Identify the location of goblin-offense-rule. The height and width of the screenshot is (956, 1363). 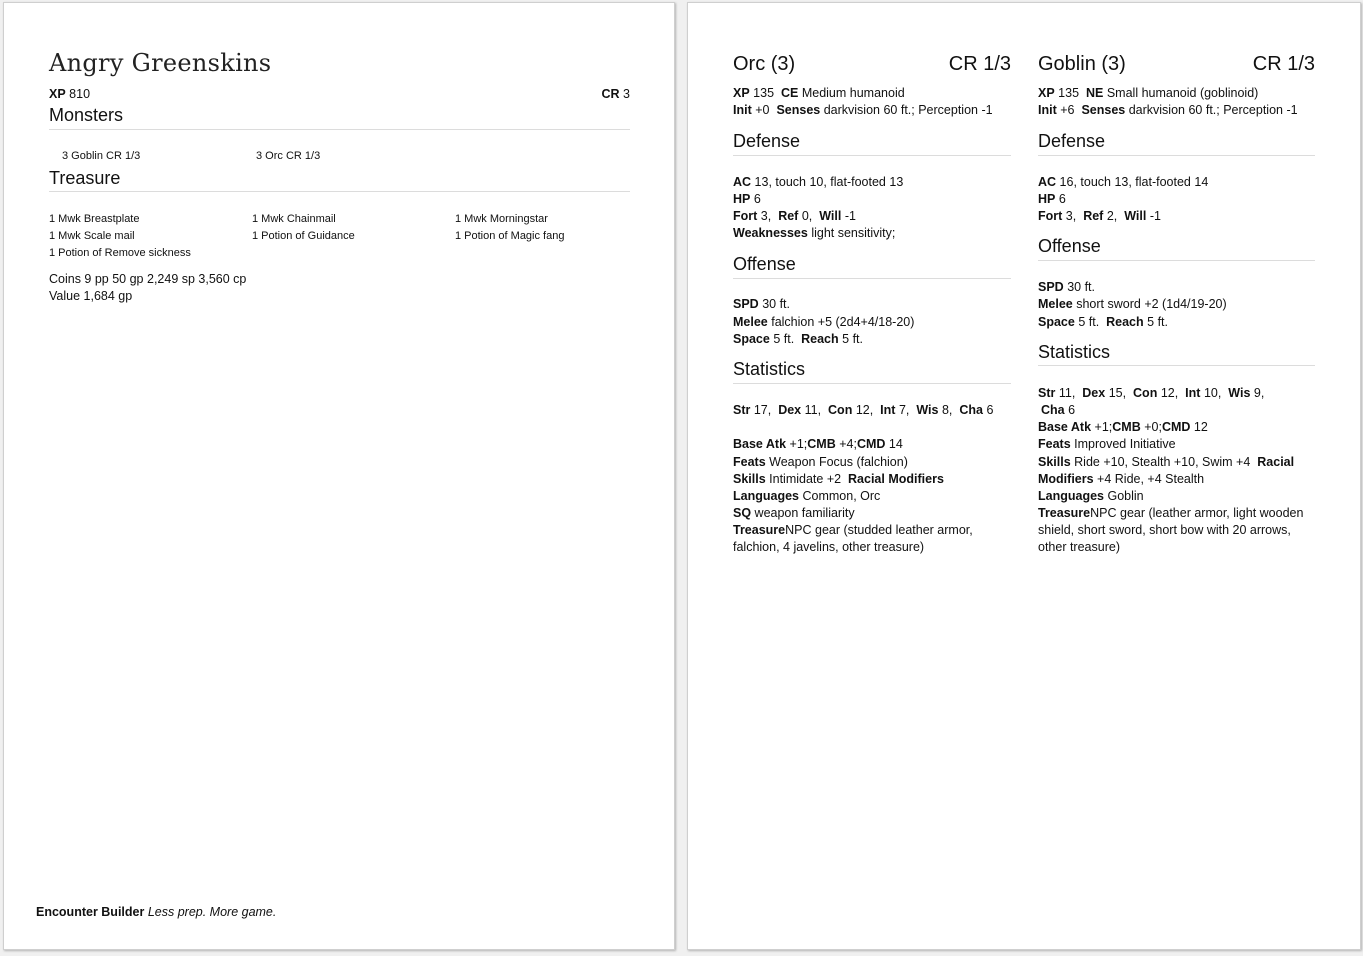
(1176, 260).